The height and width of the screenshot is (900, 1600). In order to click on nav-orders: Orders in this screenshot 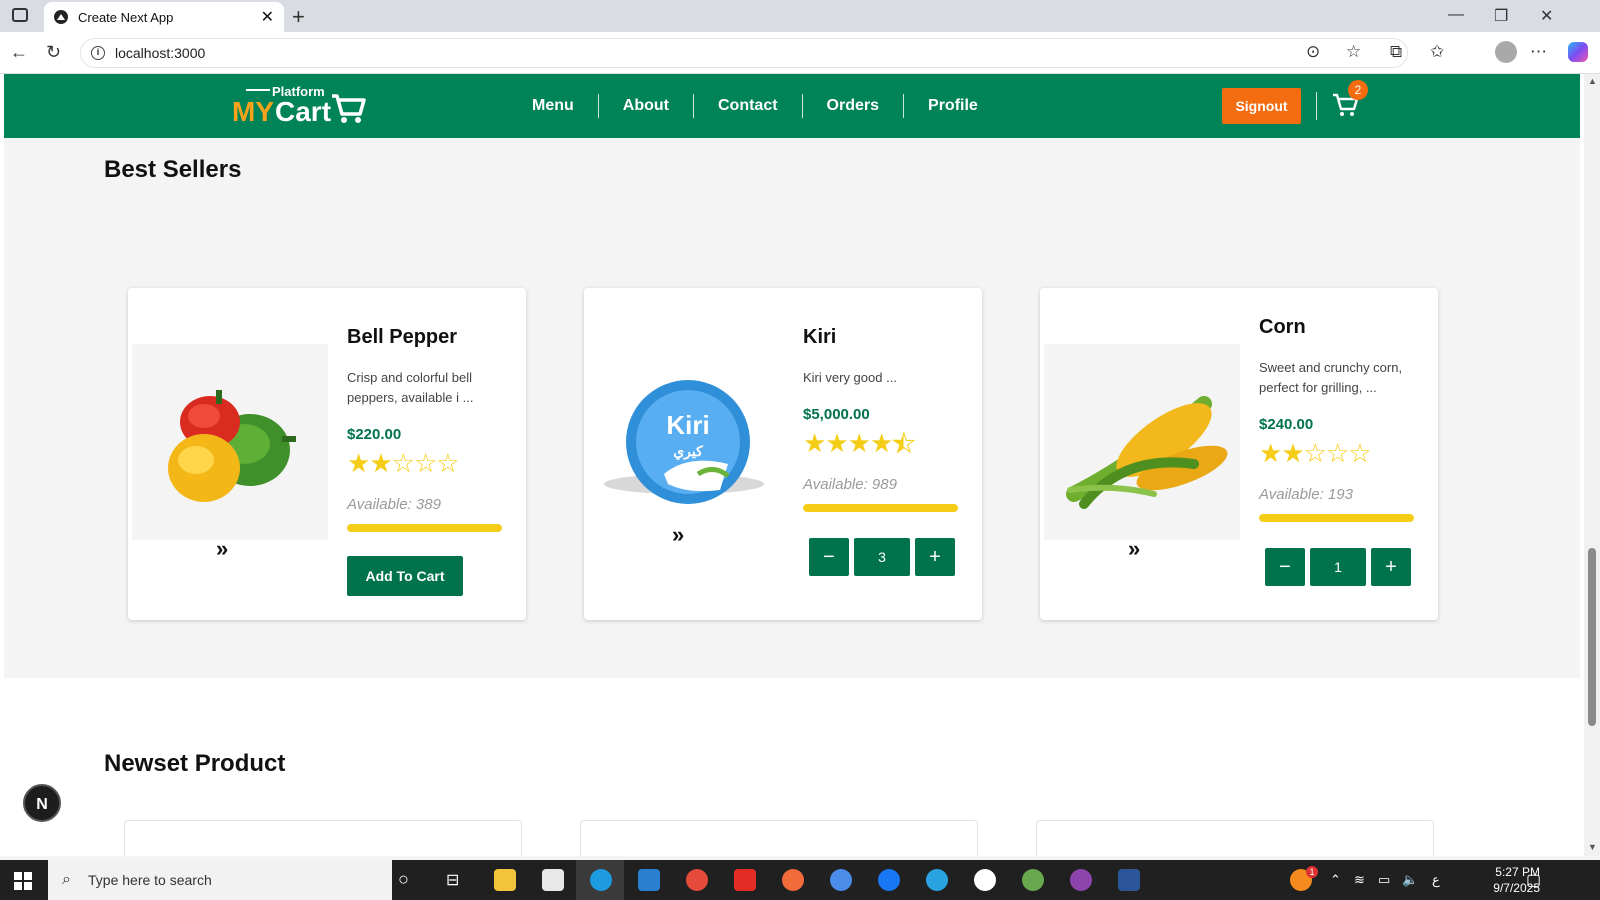, I will do `click(852, 106)`.